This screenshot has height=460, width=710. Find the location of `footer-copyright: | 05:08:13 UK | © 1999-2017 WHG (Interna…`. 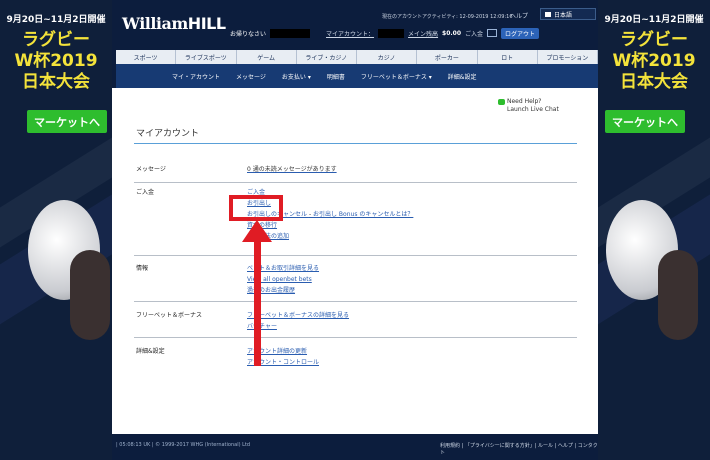

footer-copyright: | 05:08:13 UK | © 1999-2017 WHG (Interna… is located at coordinates (183, 445).